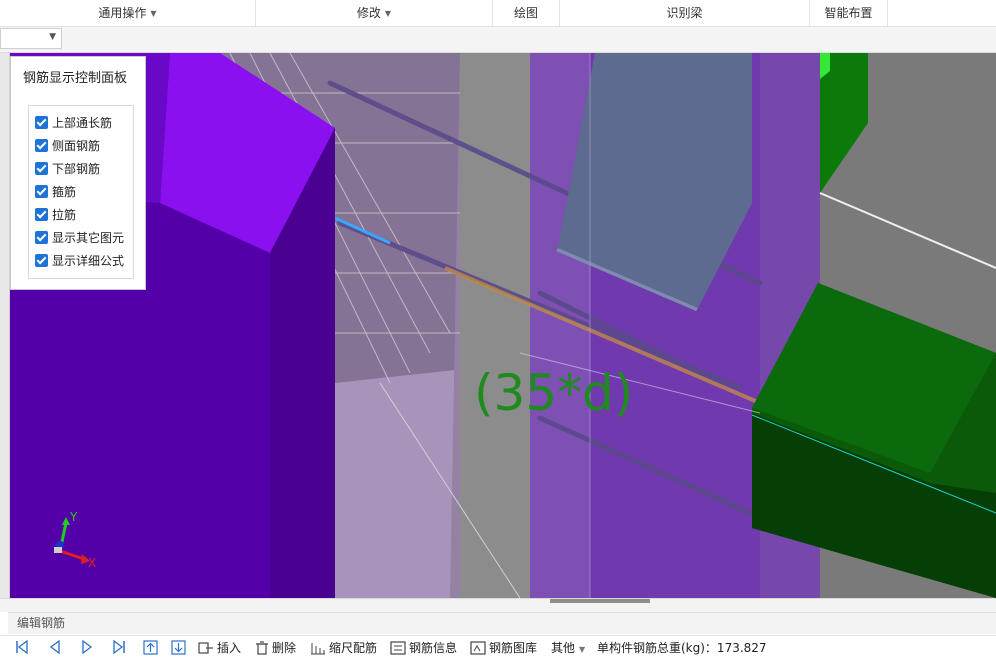 The image size is (996, 659). Describe the element at coordinates (433, 648) in the screenshot. I see `rebar-info-label: 钢筋信息` at that location.